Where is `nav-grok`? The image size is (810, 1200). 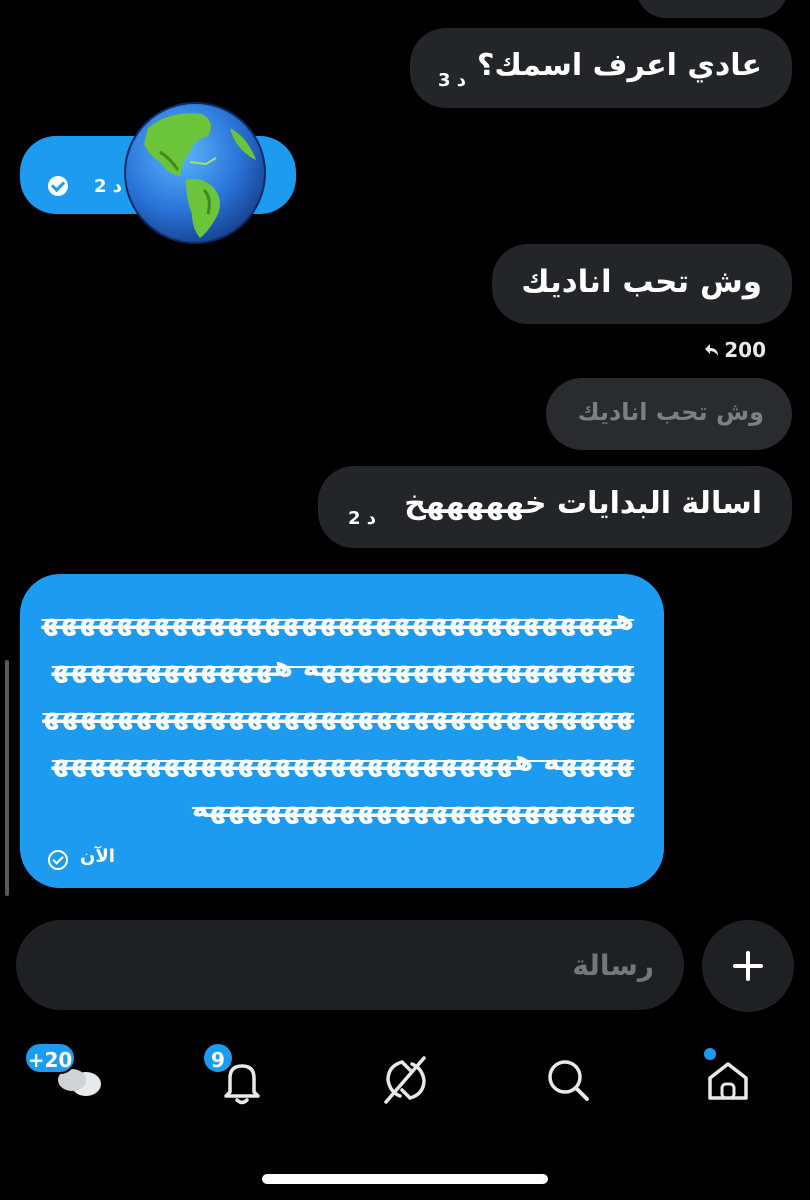
nav-grok is located at coordinates (406, 1080).